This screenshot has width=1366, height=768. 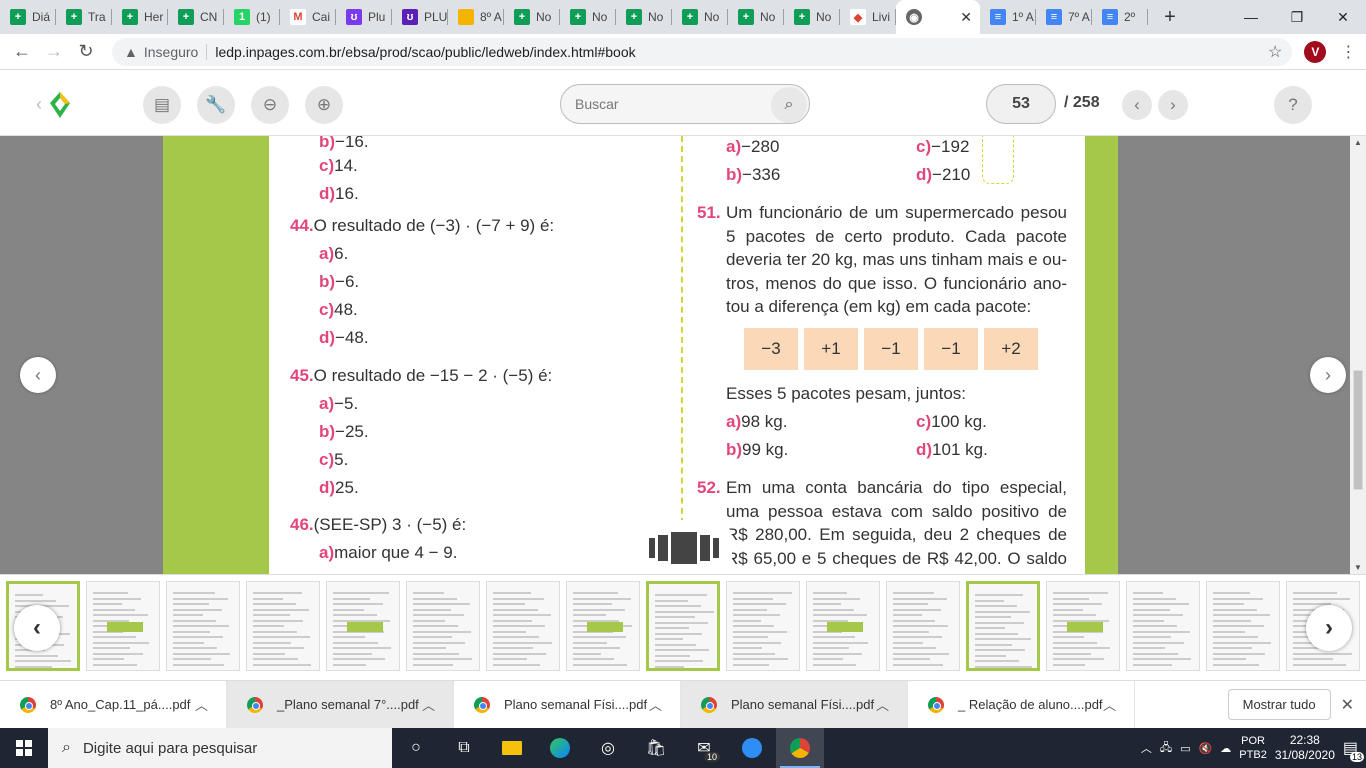 What do you see at coordinates (421, 375) in the screenshot?
I see `question-45: 45.O resultado de −15 − 2 · (−5) é:` at bounding box center [421, 375].